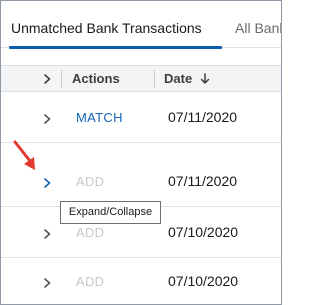 The width and height of the screenshot is (320, 305). What do you see at coordinates (106, 28) in the screenshot?
I see `tab-label: Unmatched Bank Transactions` at bounding box center [106, 28].